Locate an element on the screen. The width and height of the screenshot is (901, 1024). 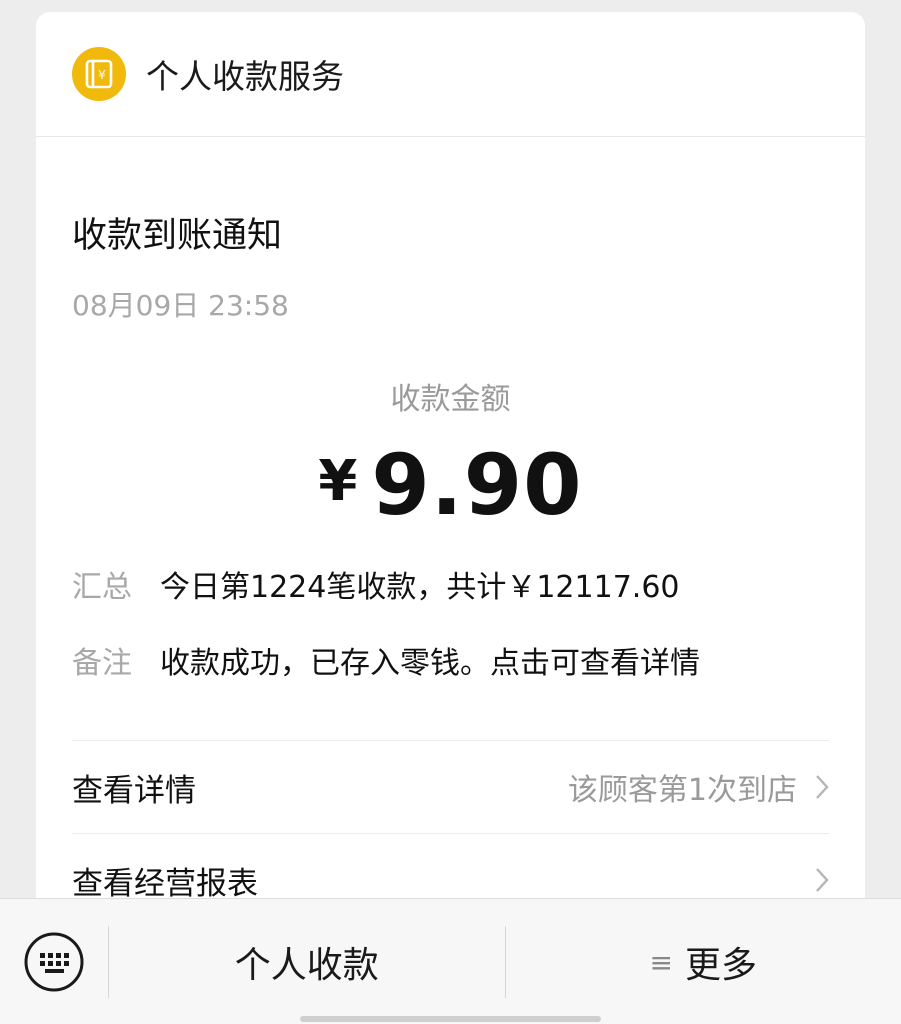
amount-display: ¥9.90 is located at coordinates (450, 485).